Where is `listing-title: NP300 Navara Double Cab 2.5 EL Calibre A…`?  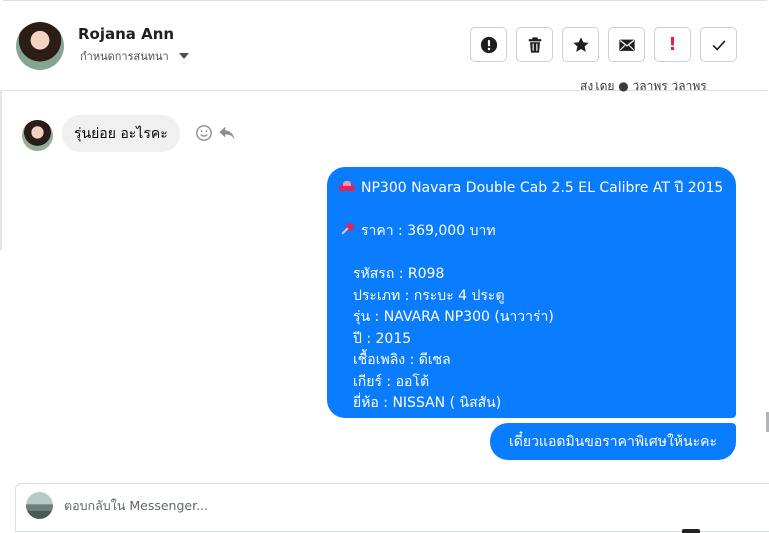 listing-title: NP300 Navara Double Cab 2.5 EL Calibre A… is located at coordinates (542, 188).